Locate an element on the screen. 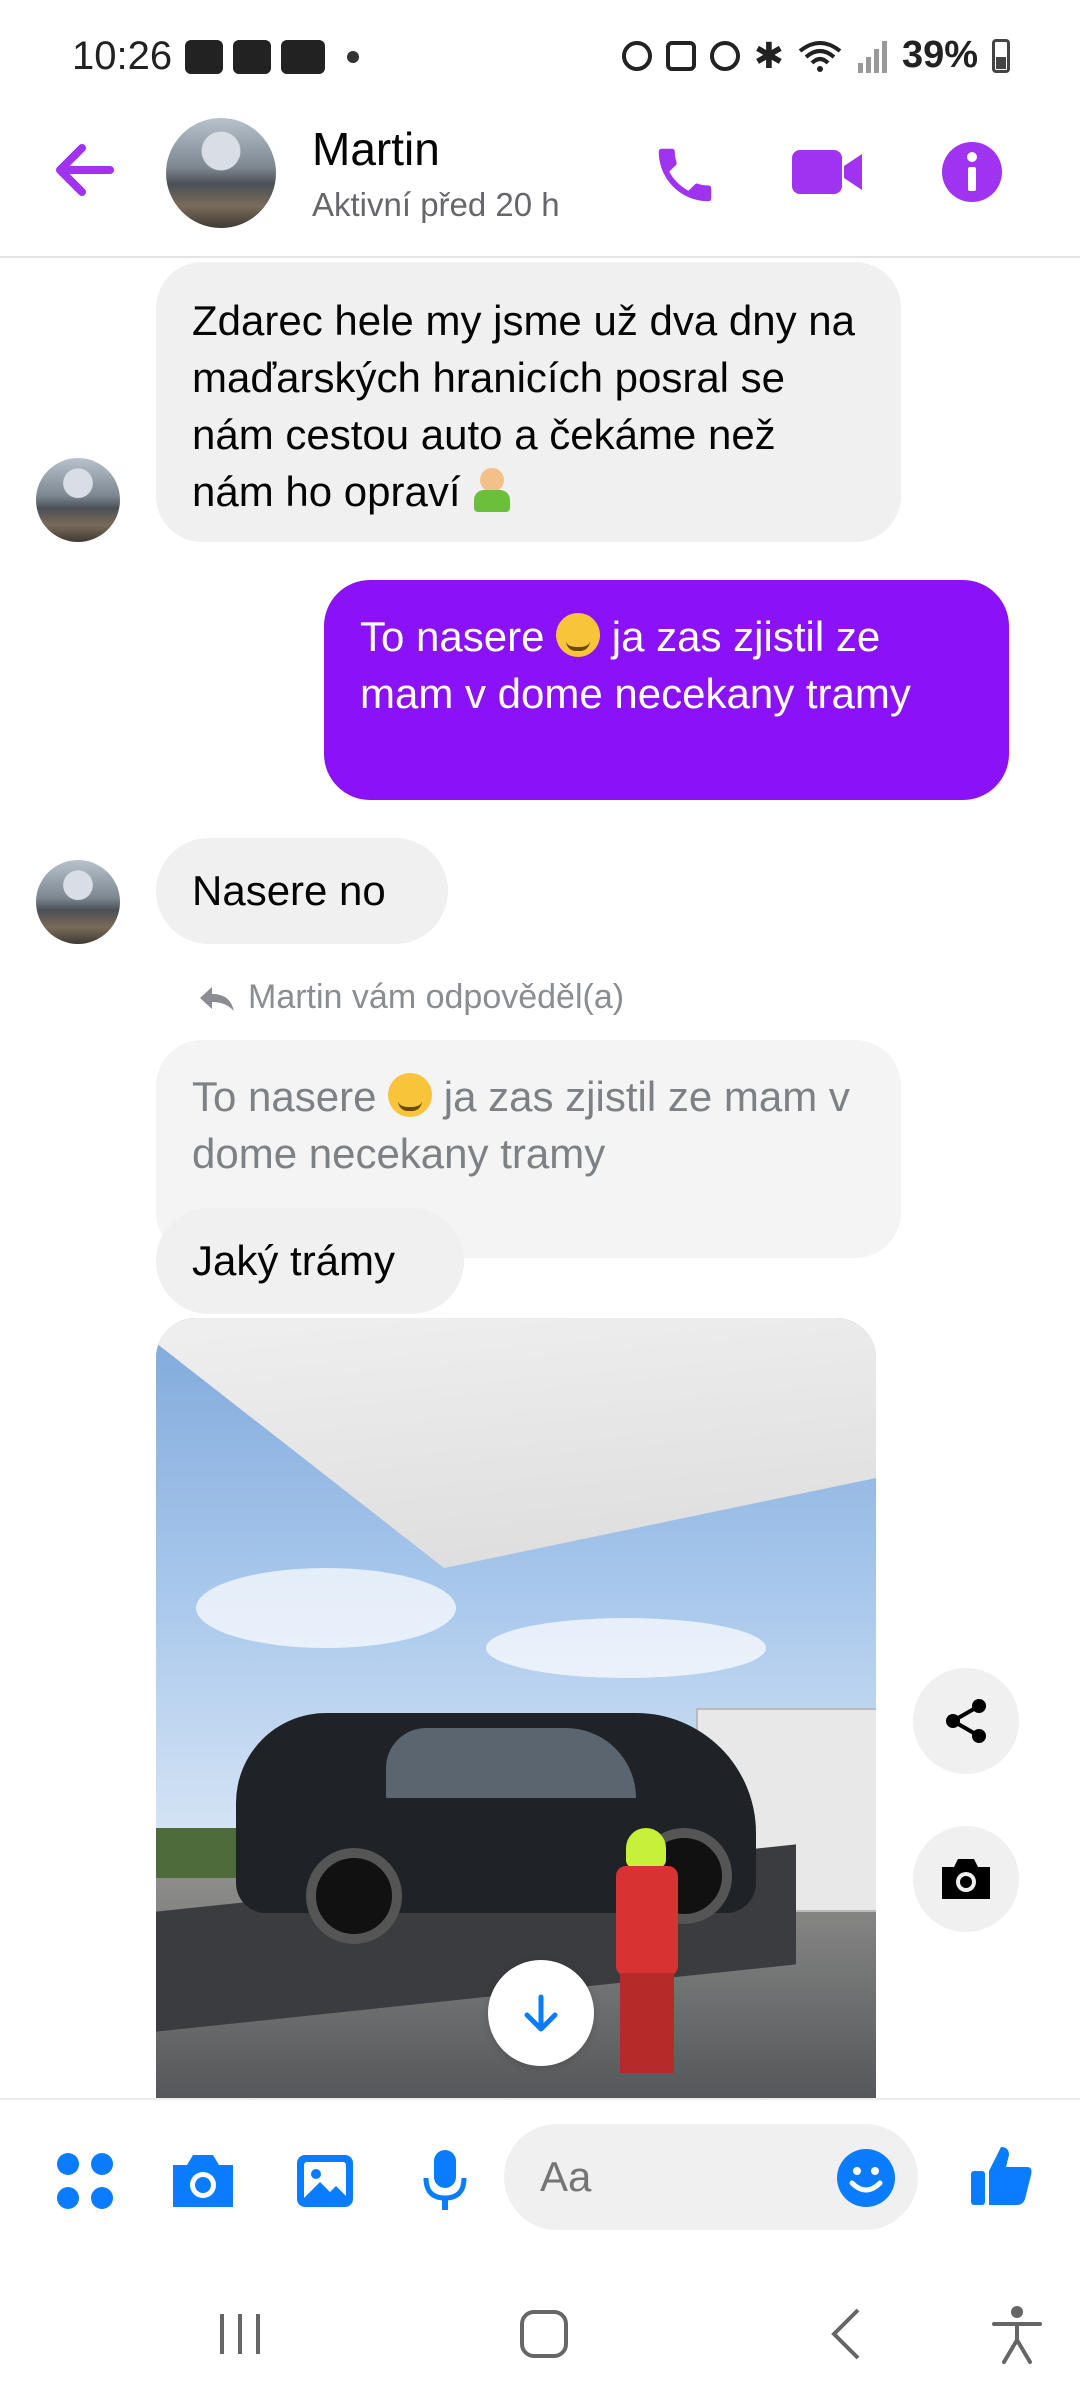  incoming-message: Nasere no is located at coordinates (302, 891).